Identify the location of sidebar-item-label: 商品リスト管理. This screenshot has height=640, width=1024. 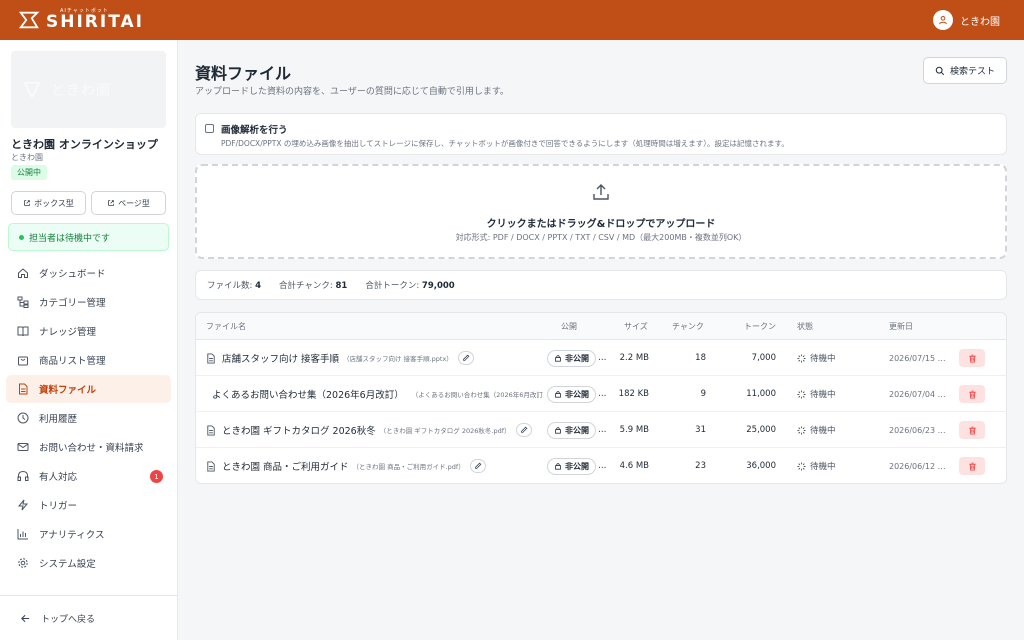
(72, 361).